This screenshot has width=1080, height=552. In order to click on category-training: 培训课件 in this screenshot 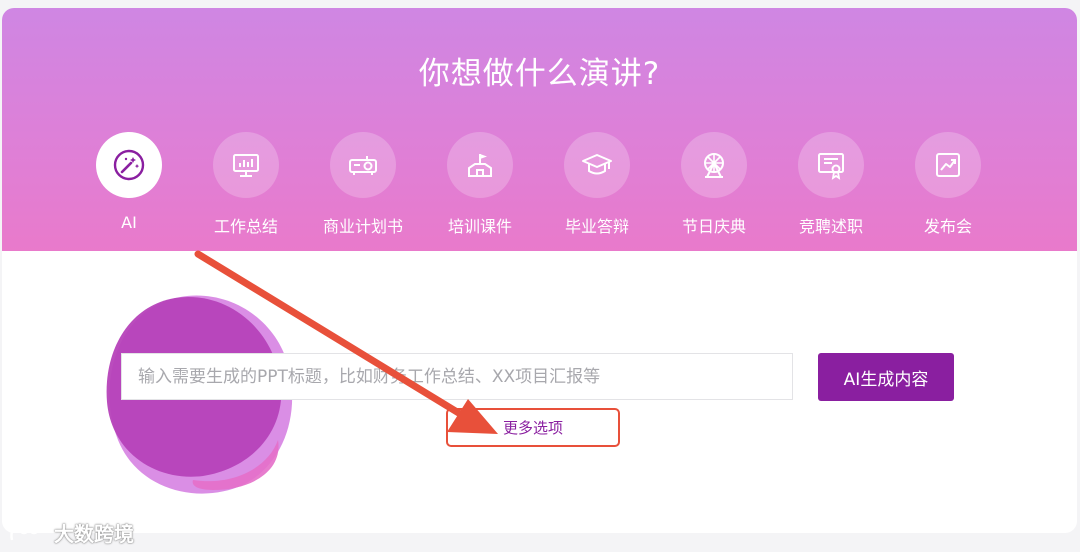, I will do `click(480, 187)`.